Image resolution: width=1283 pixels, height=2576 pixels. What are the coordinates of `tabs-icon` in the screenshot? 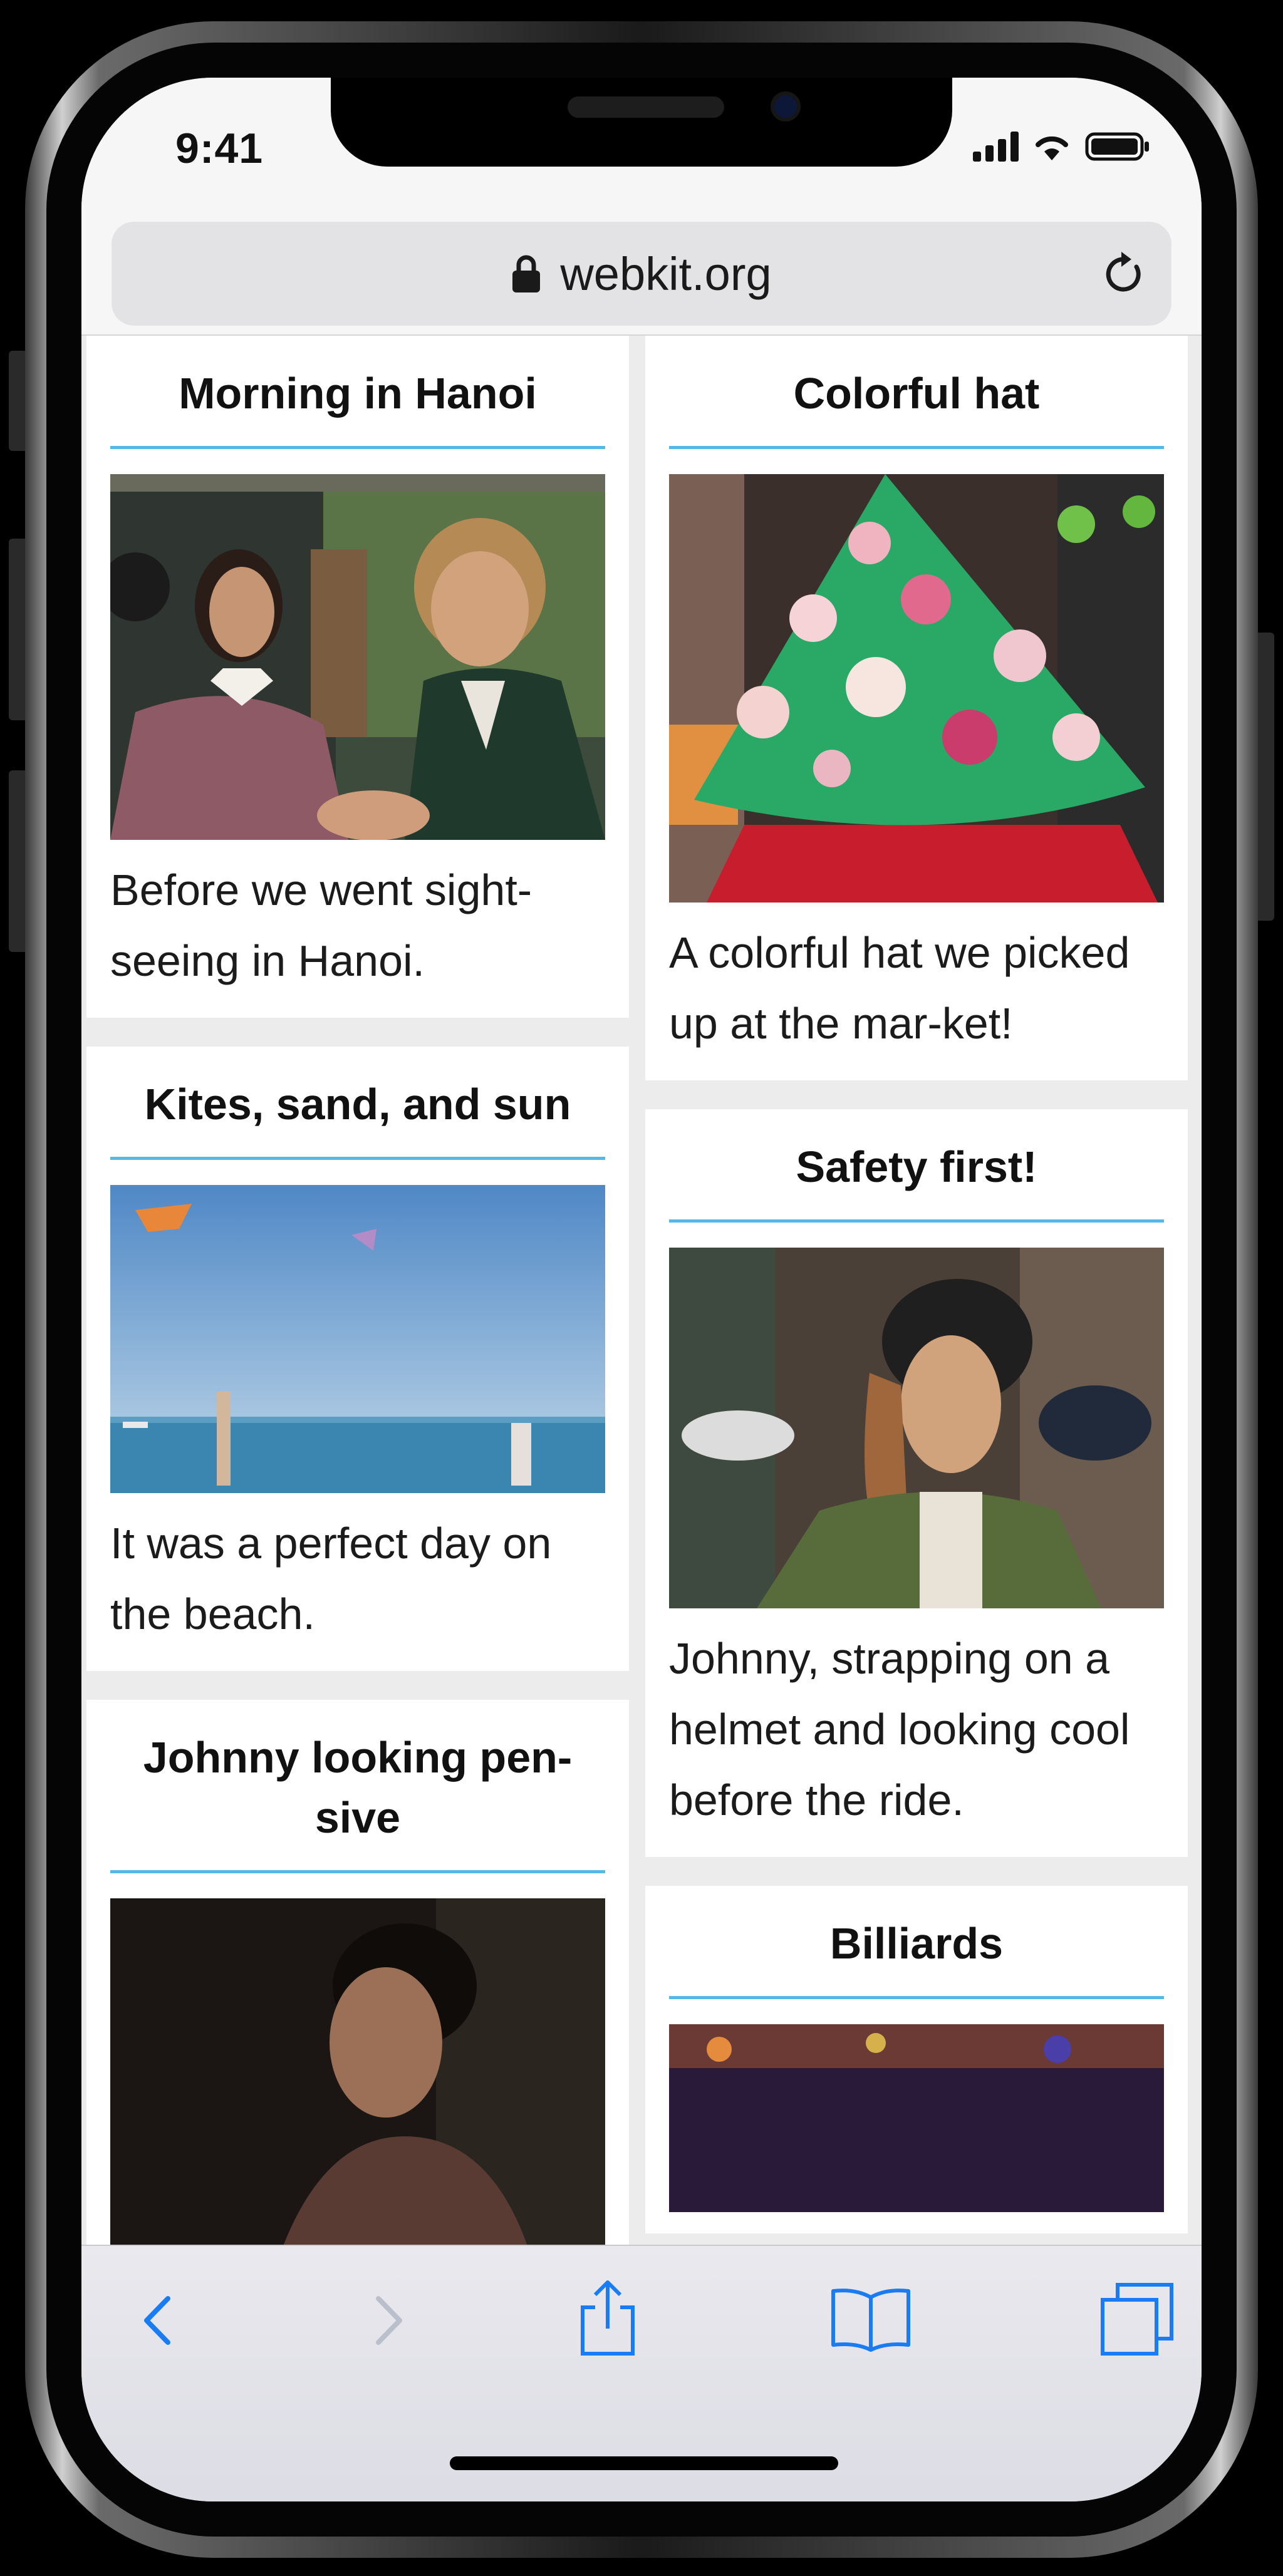 It's located at (1137, 2319).